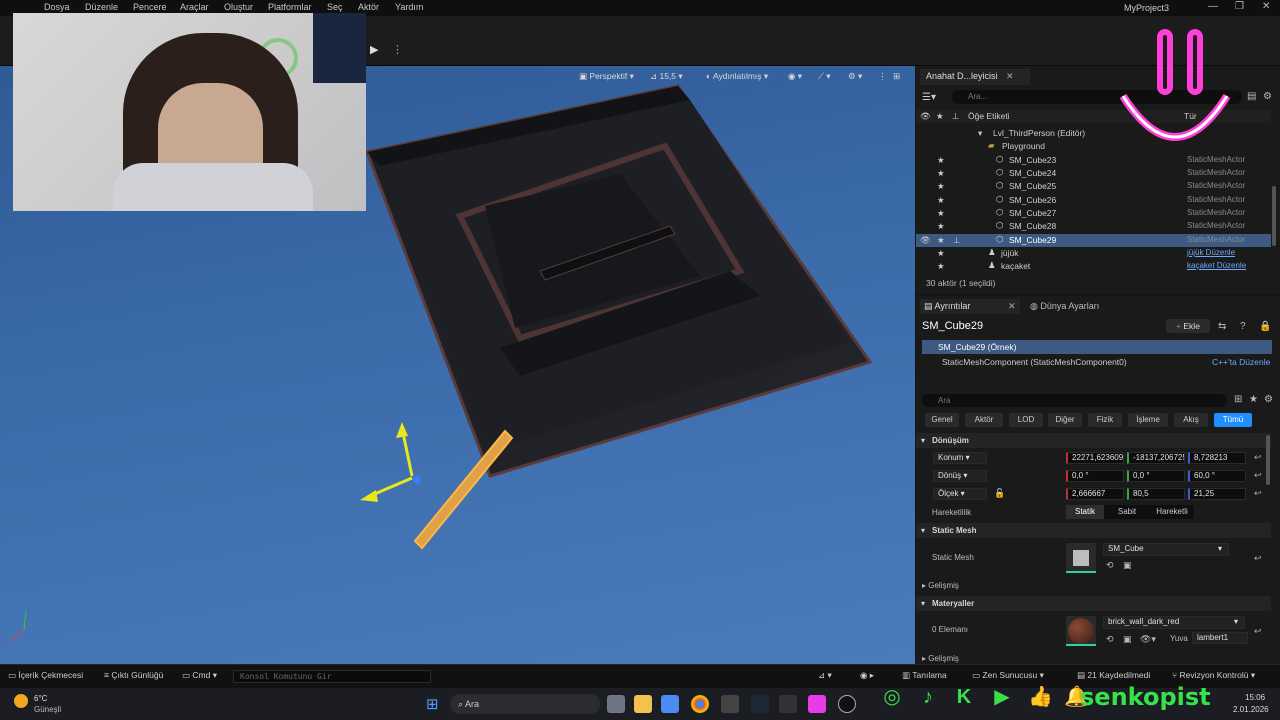 The width and height of the screenshot is (1280, 720). I want to click on actor-name: SM_Cube29, so click(952, 326).